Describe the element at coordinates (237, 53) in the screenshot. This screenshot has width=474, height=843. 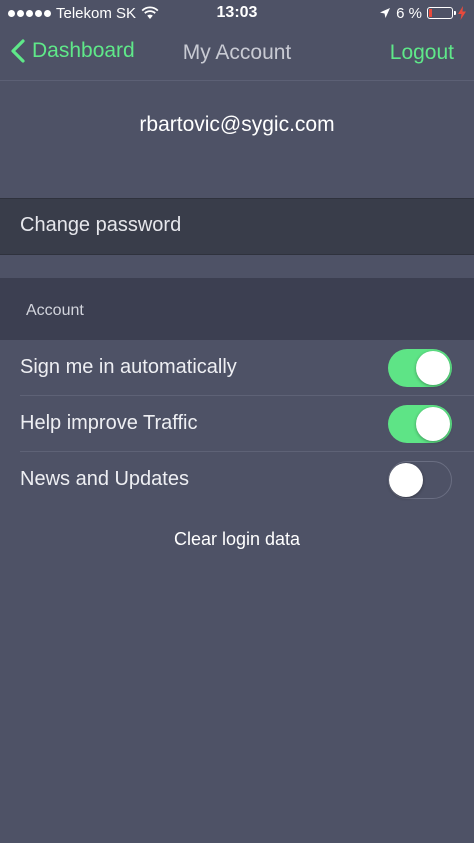
I see `navigation-bar: Dashboard My Account Logout` at that location.